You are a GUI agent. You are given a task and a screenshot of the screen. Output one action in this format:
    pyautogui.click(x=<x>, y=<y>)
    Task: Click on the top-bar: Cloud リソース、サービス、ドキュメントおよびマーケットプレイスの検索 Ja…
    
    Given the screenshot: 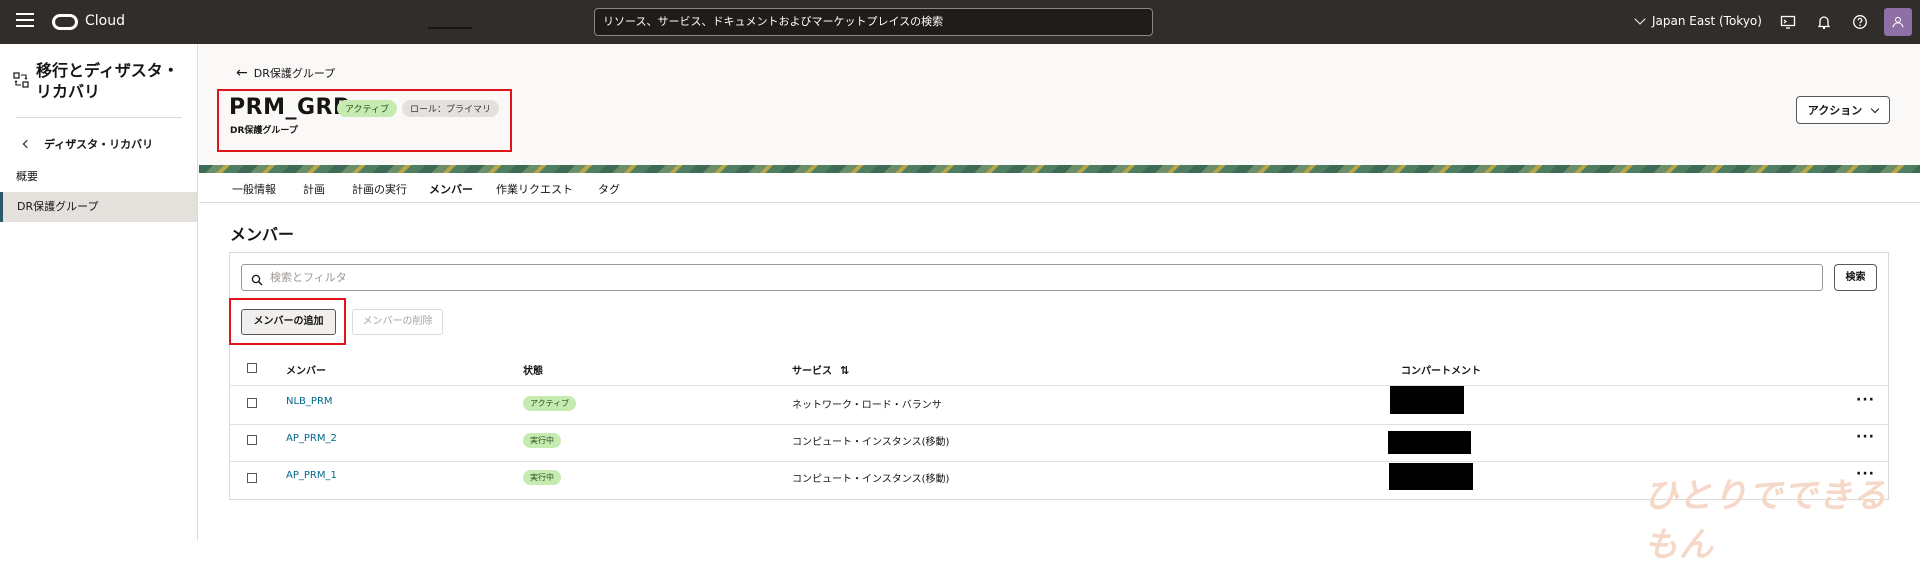 What is the action you would take?
    pyautogui.click(x=960, y=22)
    